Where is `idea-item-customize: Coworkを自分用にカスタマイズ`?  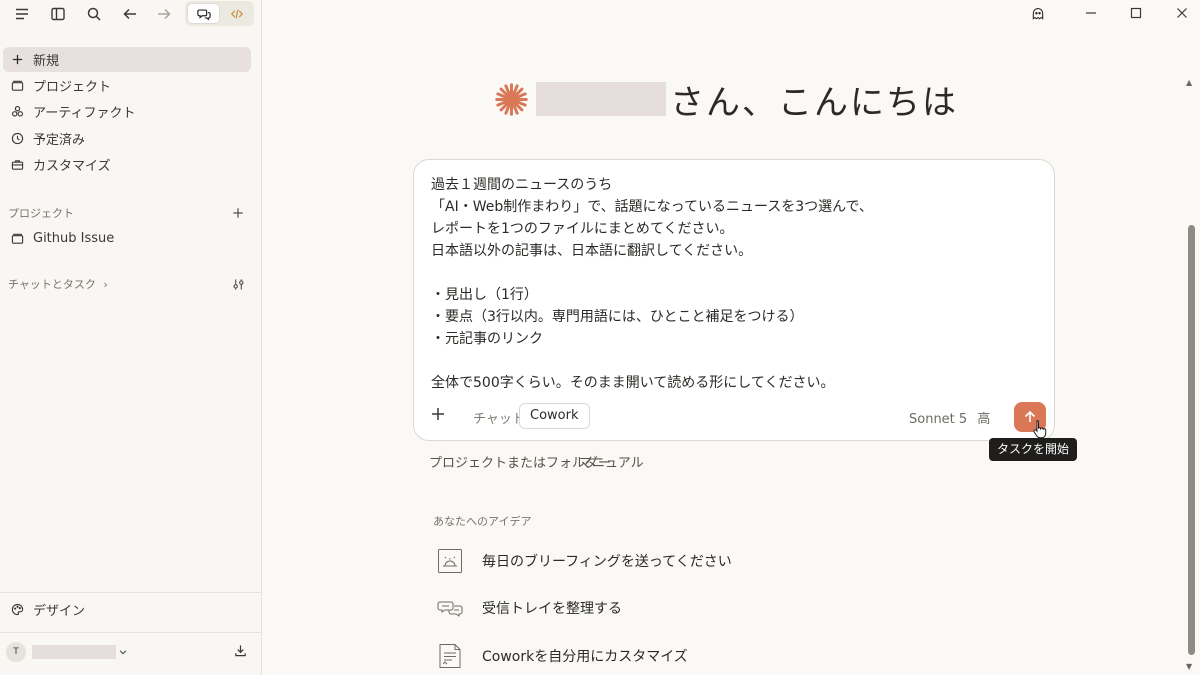
idea-item-customize: Coworkを自分用にカスタマイズ is located at coordinates (713, 656).